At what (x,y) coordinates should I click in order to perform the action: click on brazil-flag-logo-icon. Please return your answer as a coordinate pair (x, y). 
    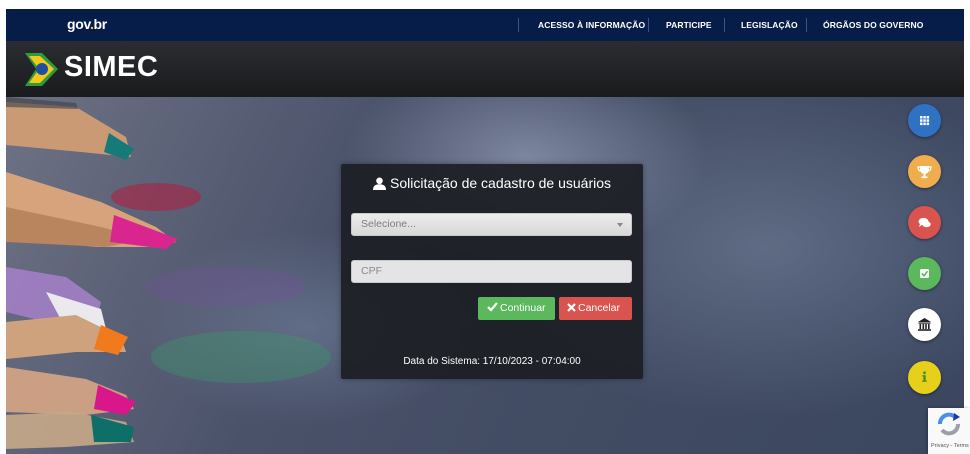
    Looking at the image, I should click on (41, 69).